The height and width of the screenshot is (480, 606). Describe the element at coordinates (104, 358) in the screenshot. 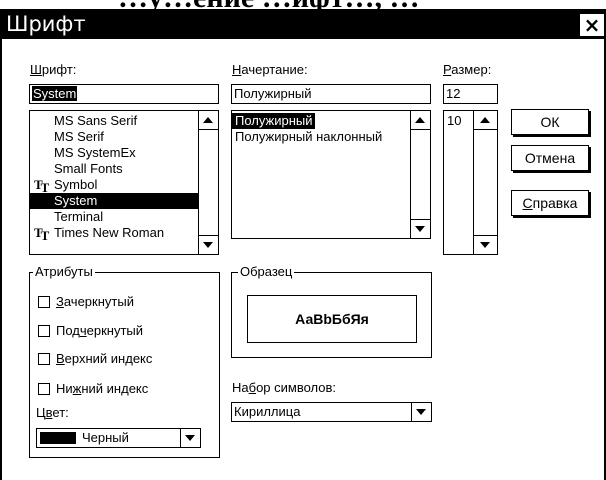

I see `superscript-label: Верхний индекс` at that location.